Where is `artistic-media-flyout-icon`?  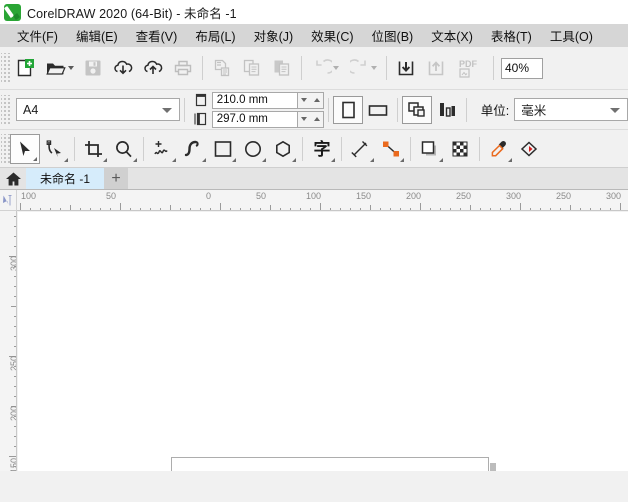 artistic-media-flyout-icon is located at coordinates (204, 159).